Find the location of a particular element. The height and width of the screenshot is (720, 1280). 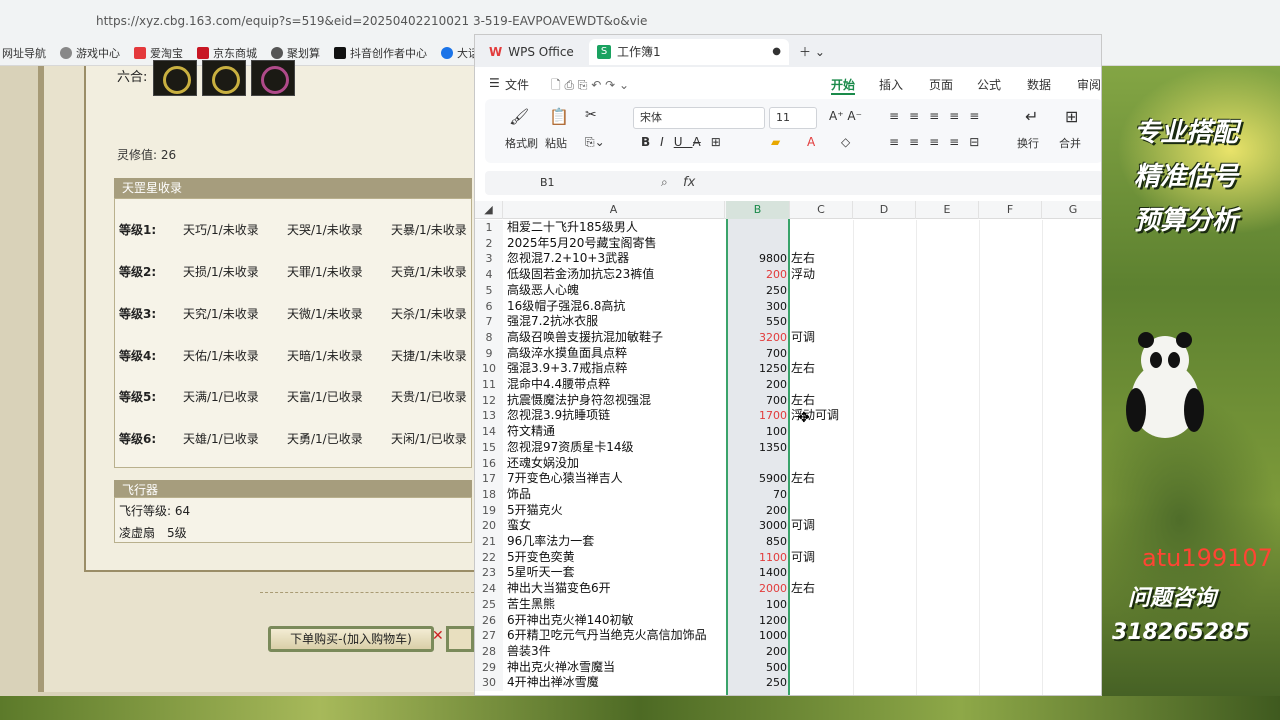

cell-b: 850 is located at coordinates (758, 542).